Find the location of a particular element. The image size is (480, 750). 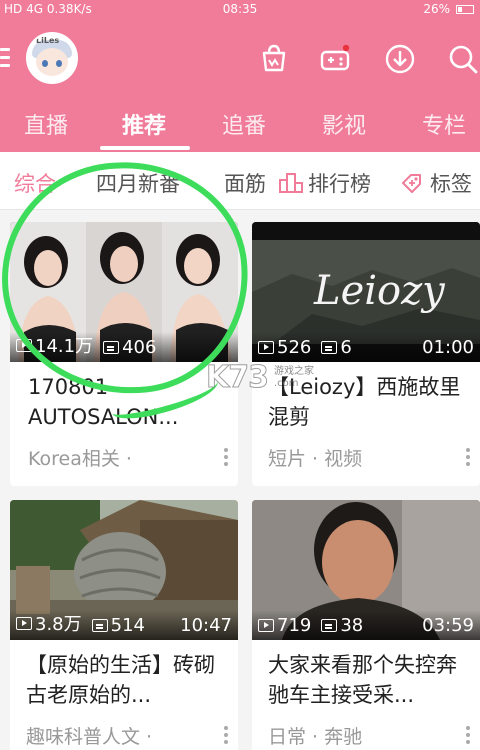

video-stats: 719 38 03:59 is located at coordinates (366, 625).